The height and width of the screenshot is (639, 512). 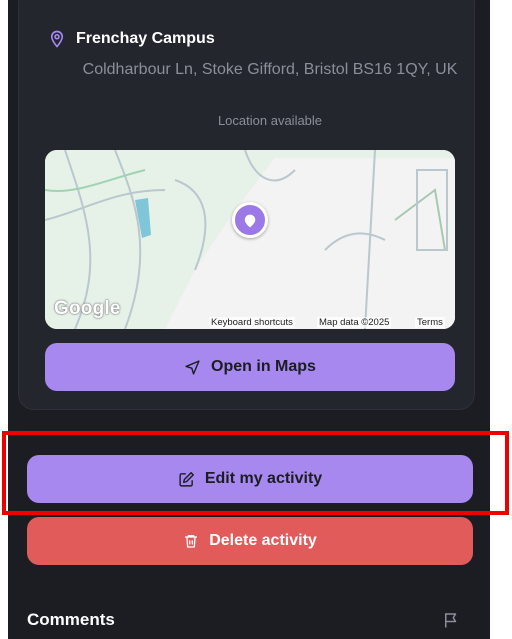 What do you see at coordinates (250, 220) in the screenshot?
I see `map-marker-icon` at bounding box center [250, 220].